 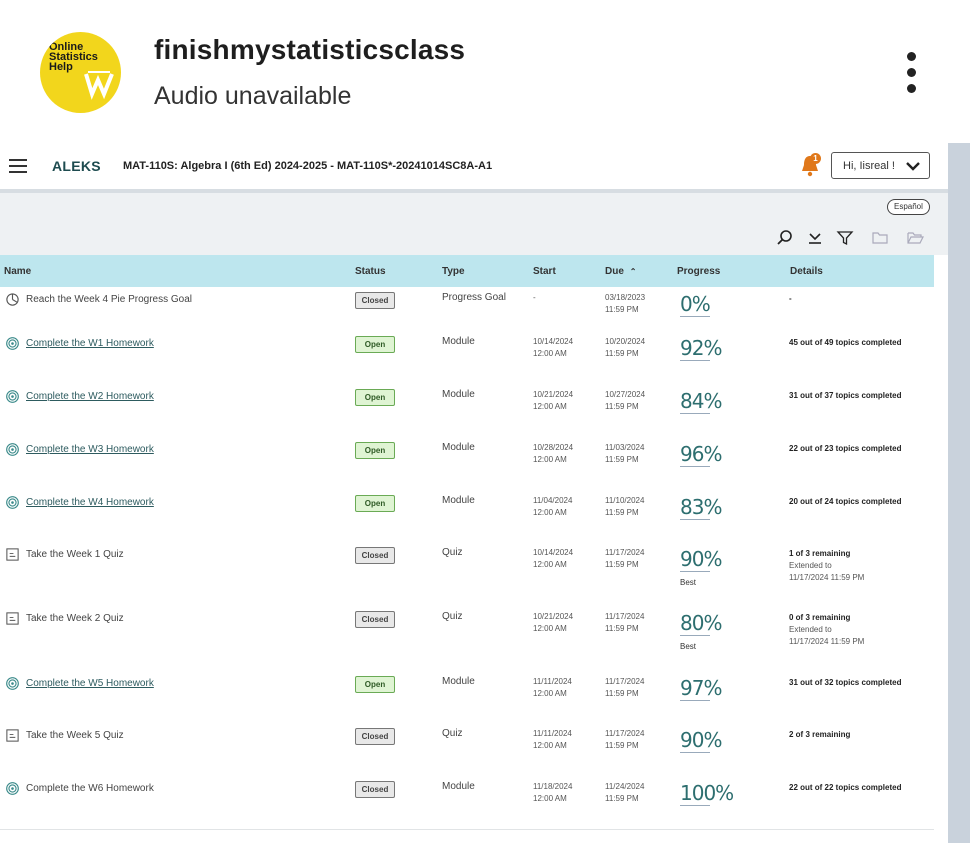 What do you see at coordinates (880, 165) in the screenshot?
I see `user-menu-button: Hi, Iisreal !` at bounding box center [880, 165].